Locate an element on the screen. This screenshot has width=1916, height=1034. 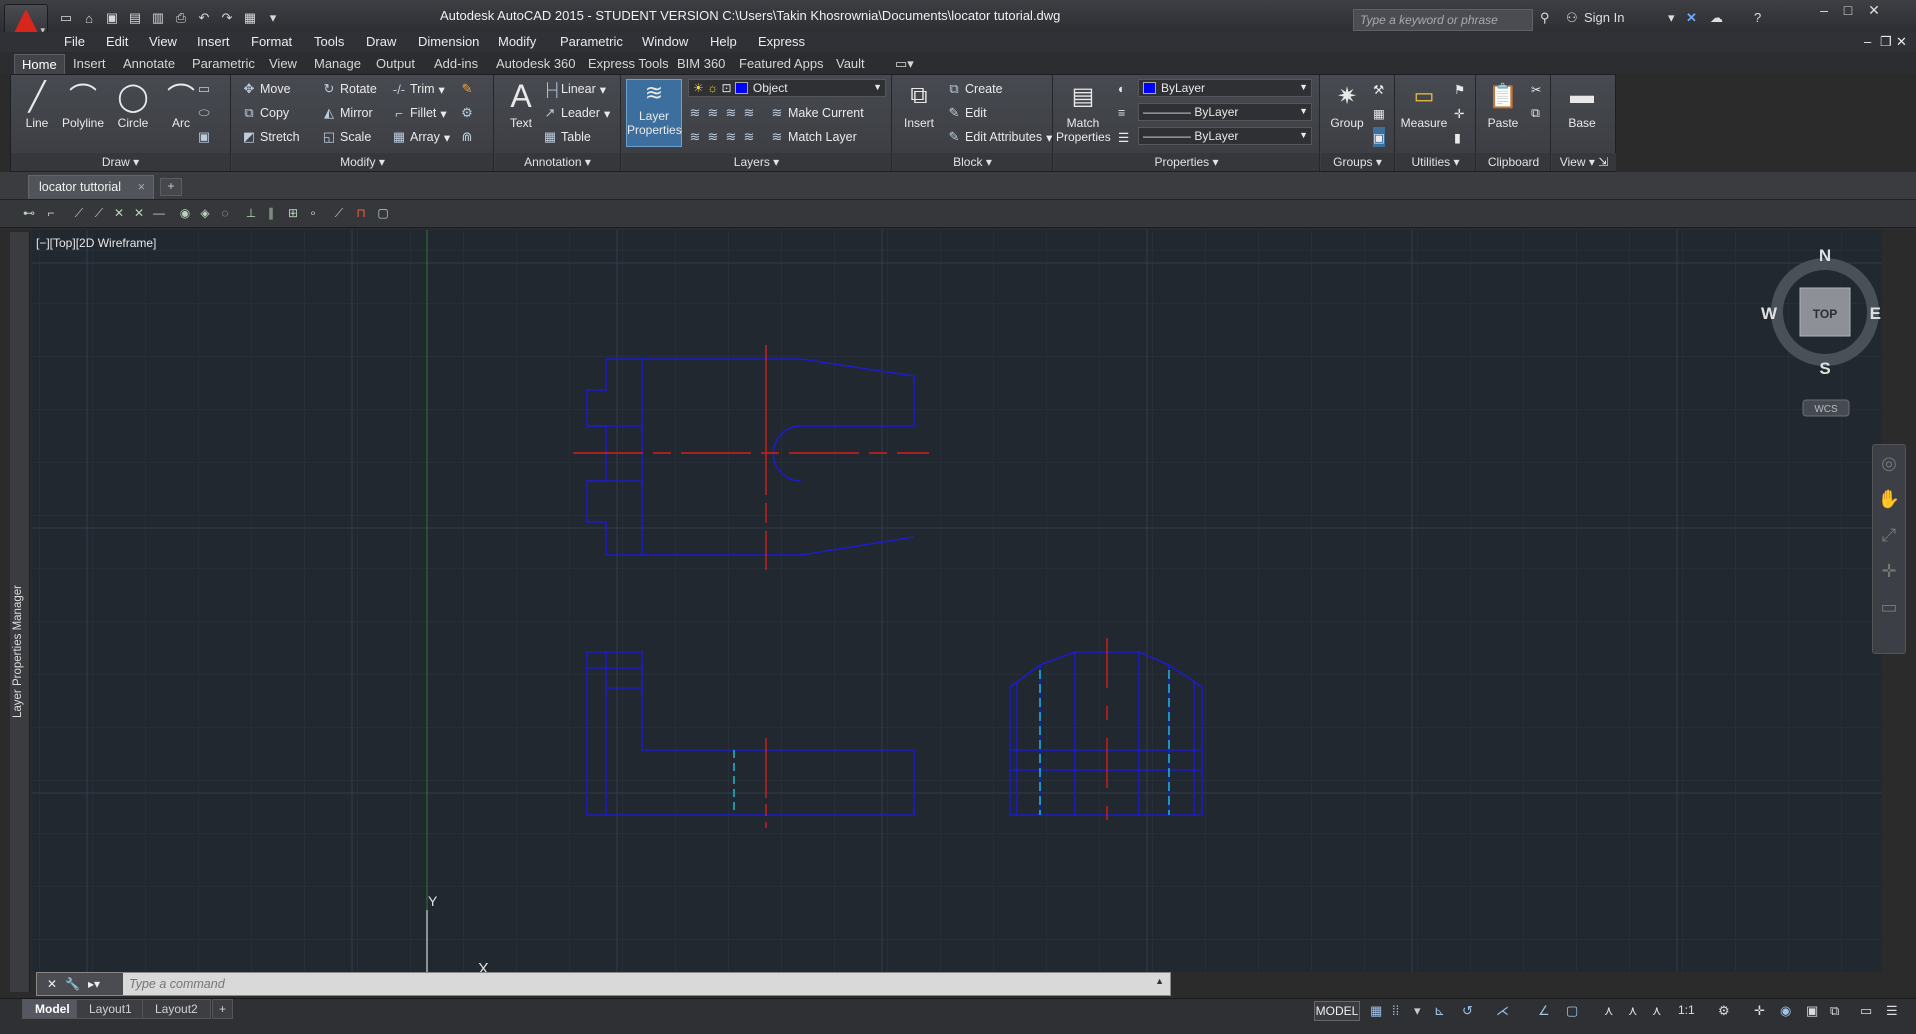
stretch-button: ◩ Stretch is located at coordinates (271, 137).